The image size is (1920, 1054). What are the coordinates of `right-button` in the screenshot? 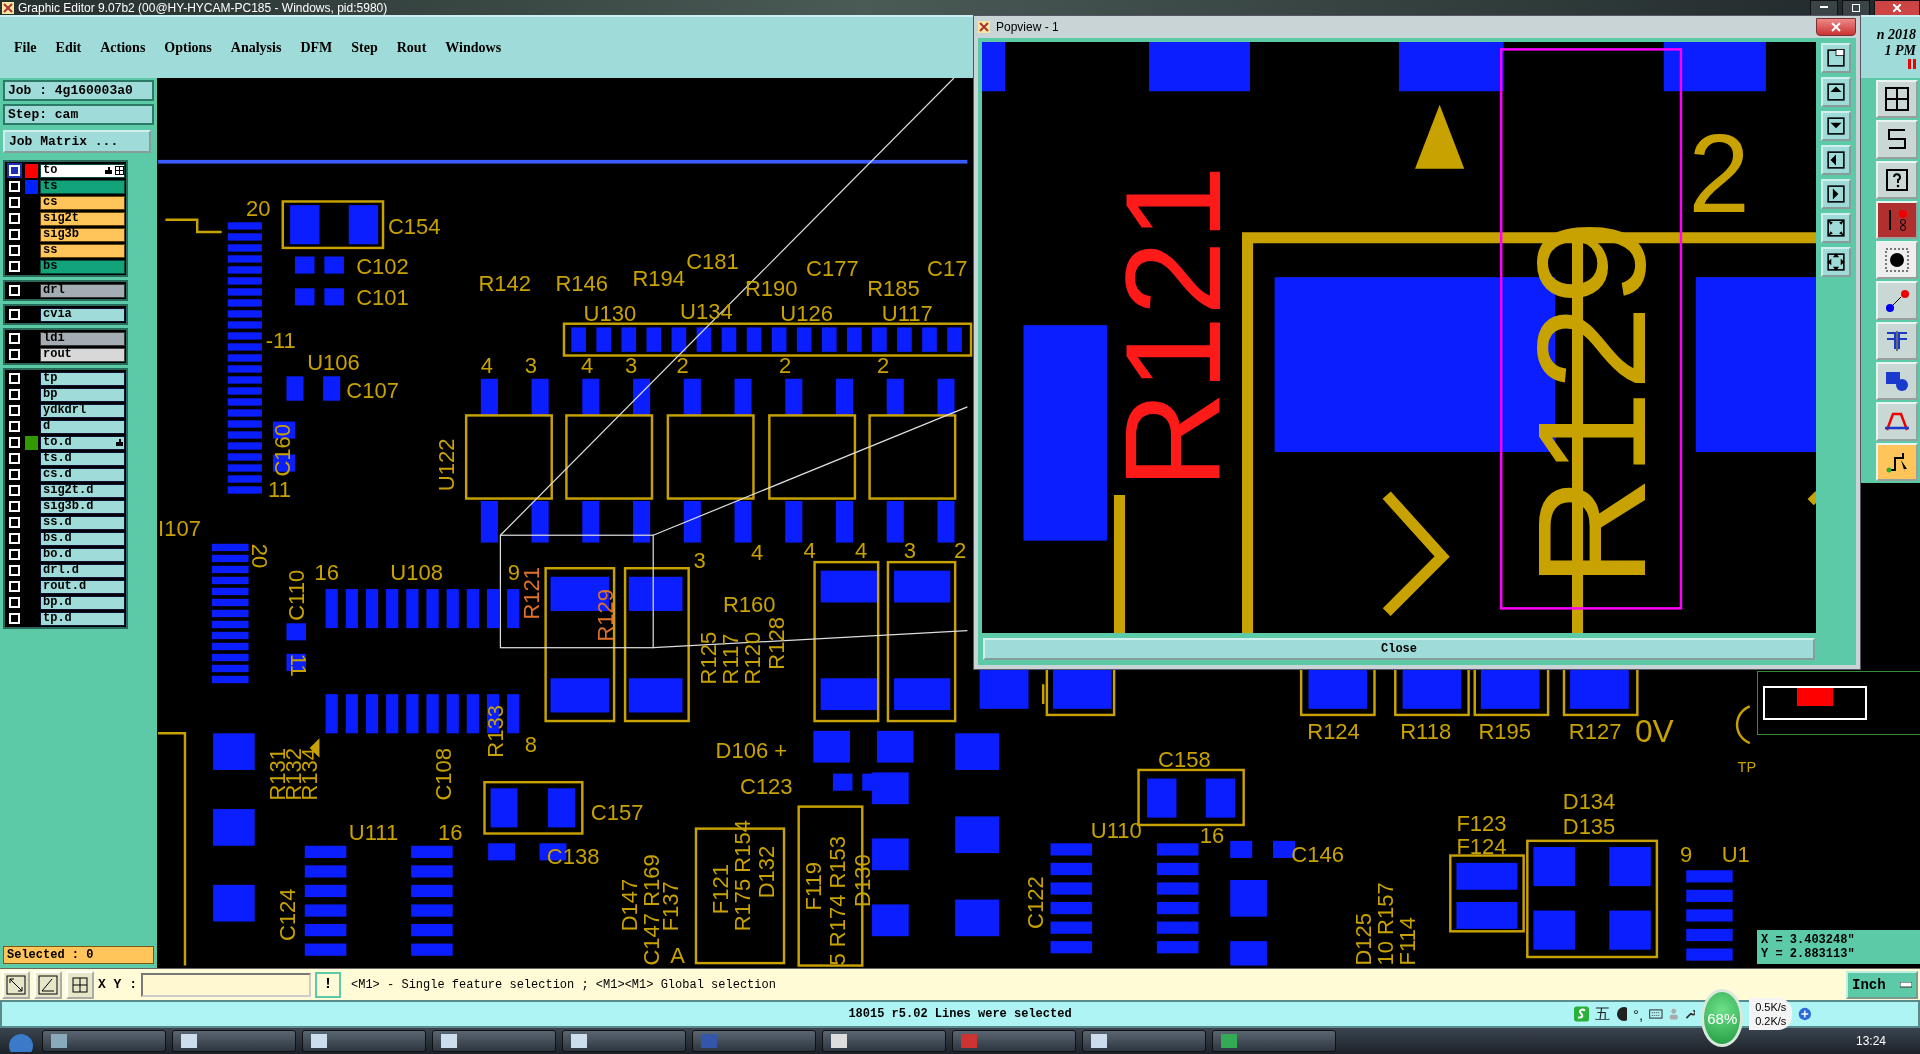 It's located at (1836, 194).